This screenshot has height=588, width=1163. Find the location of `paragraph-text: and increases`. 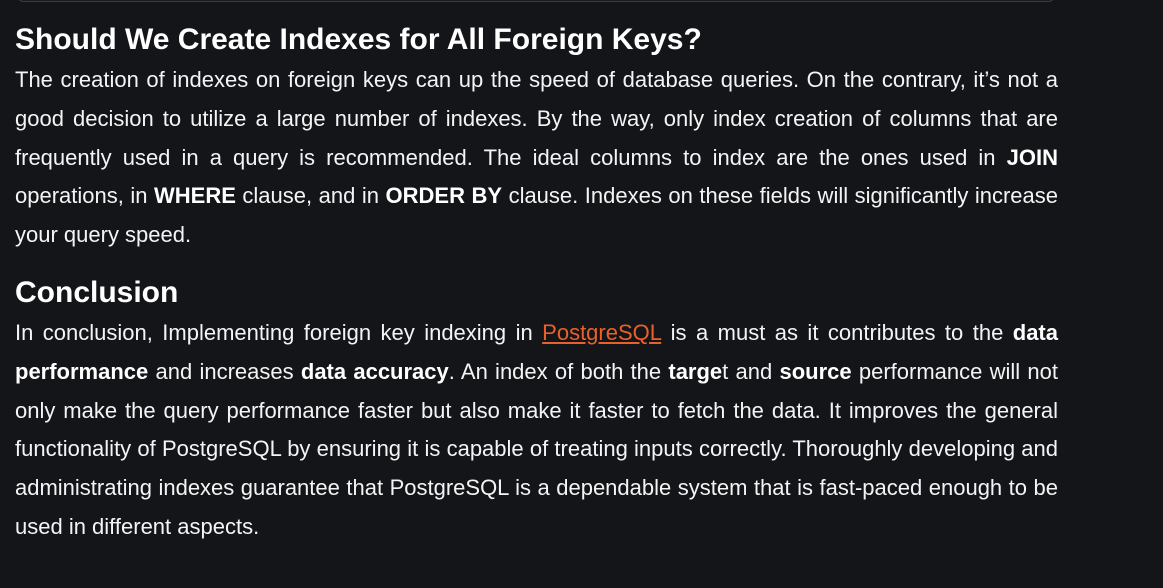

paragraph-text: and increases is located at coordinates (224, 371).